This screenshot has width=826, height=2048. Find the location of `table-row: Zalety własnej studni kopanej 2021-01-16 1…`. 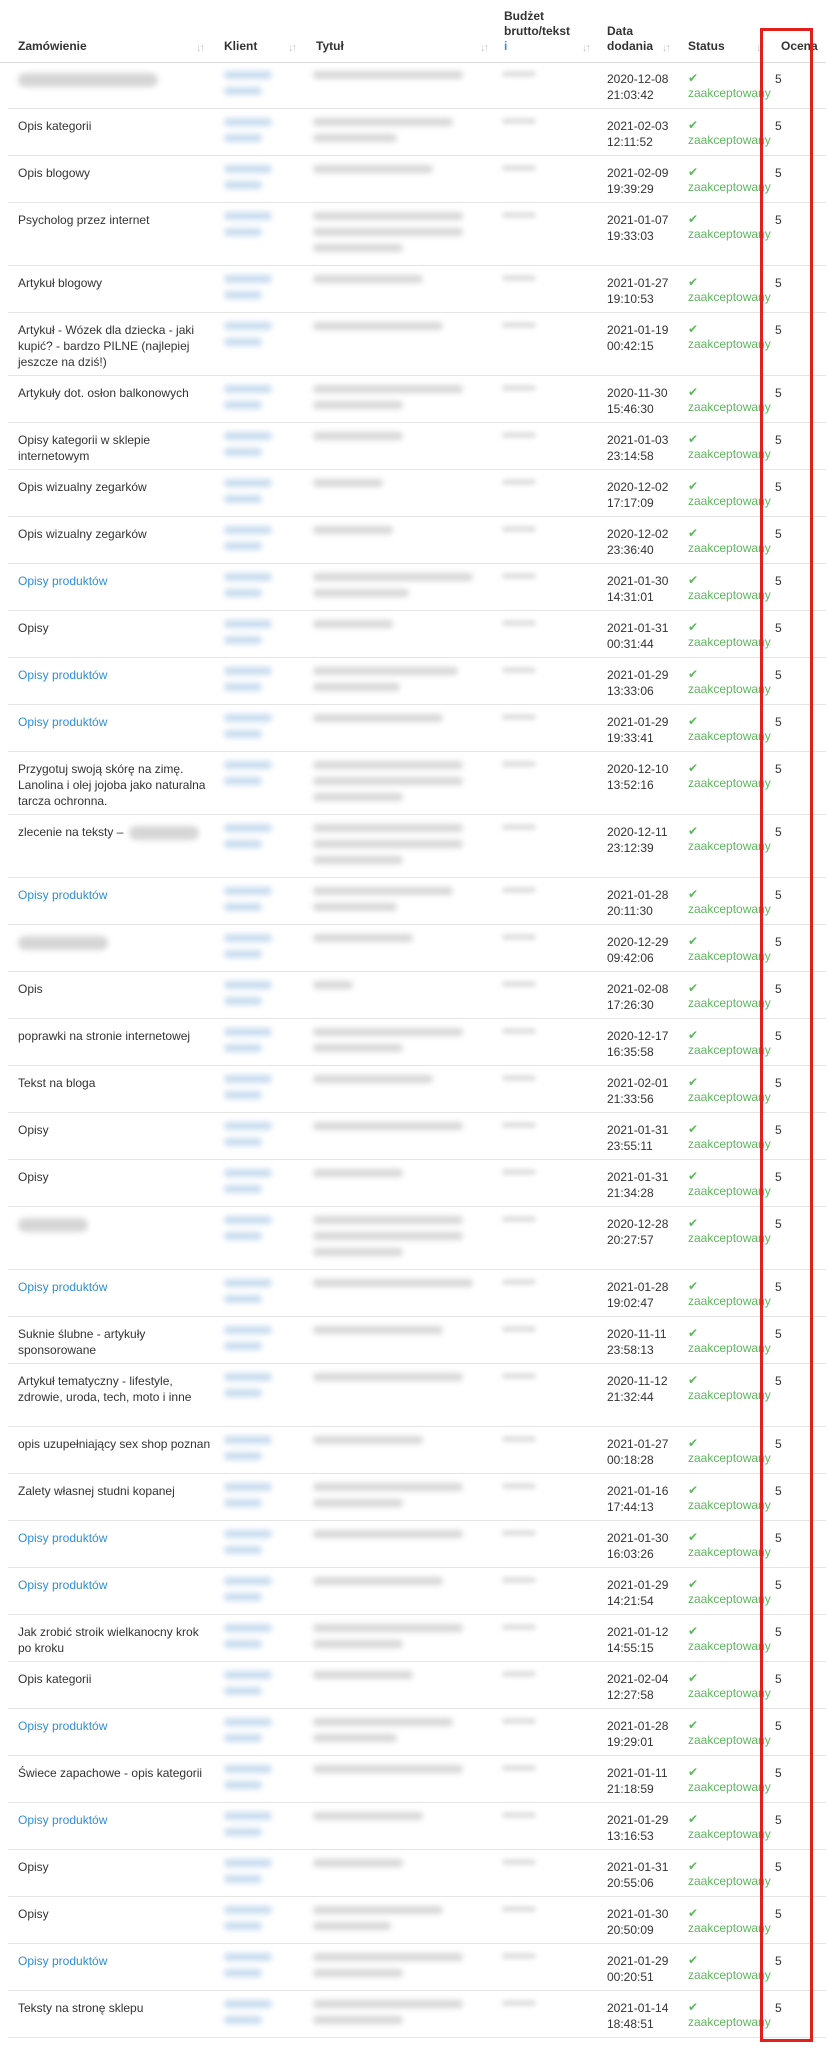

table-row: Zalety własnej studni kopanej 2021-01-16 1… is located at coordinates (417, 1497).